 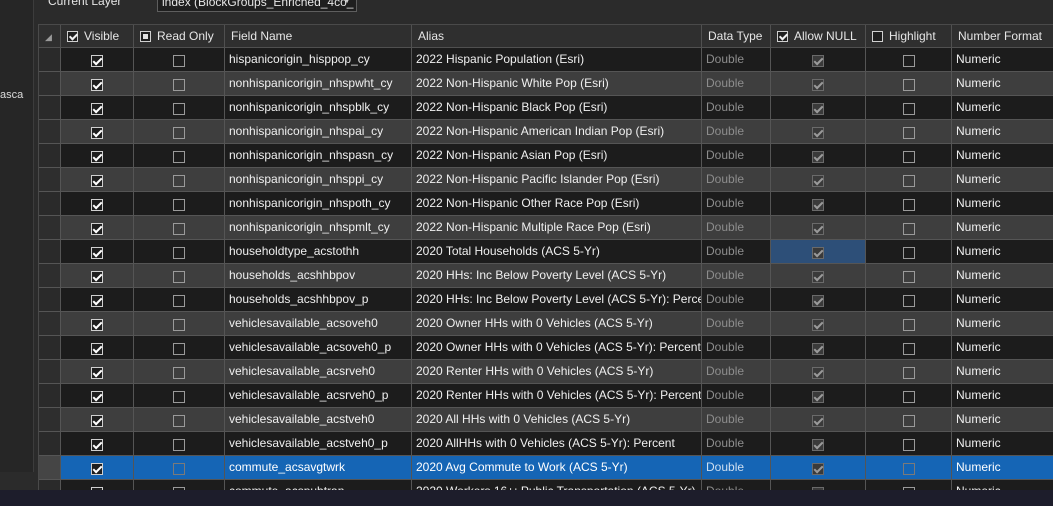 What do you see at coordinates (318, 372) in the screenshot?
I see `field-name-cell: vehiclesavailable_acsrveh0` at bounding box center [318, 372].